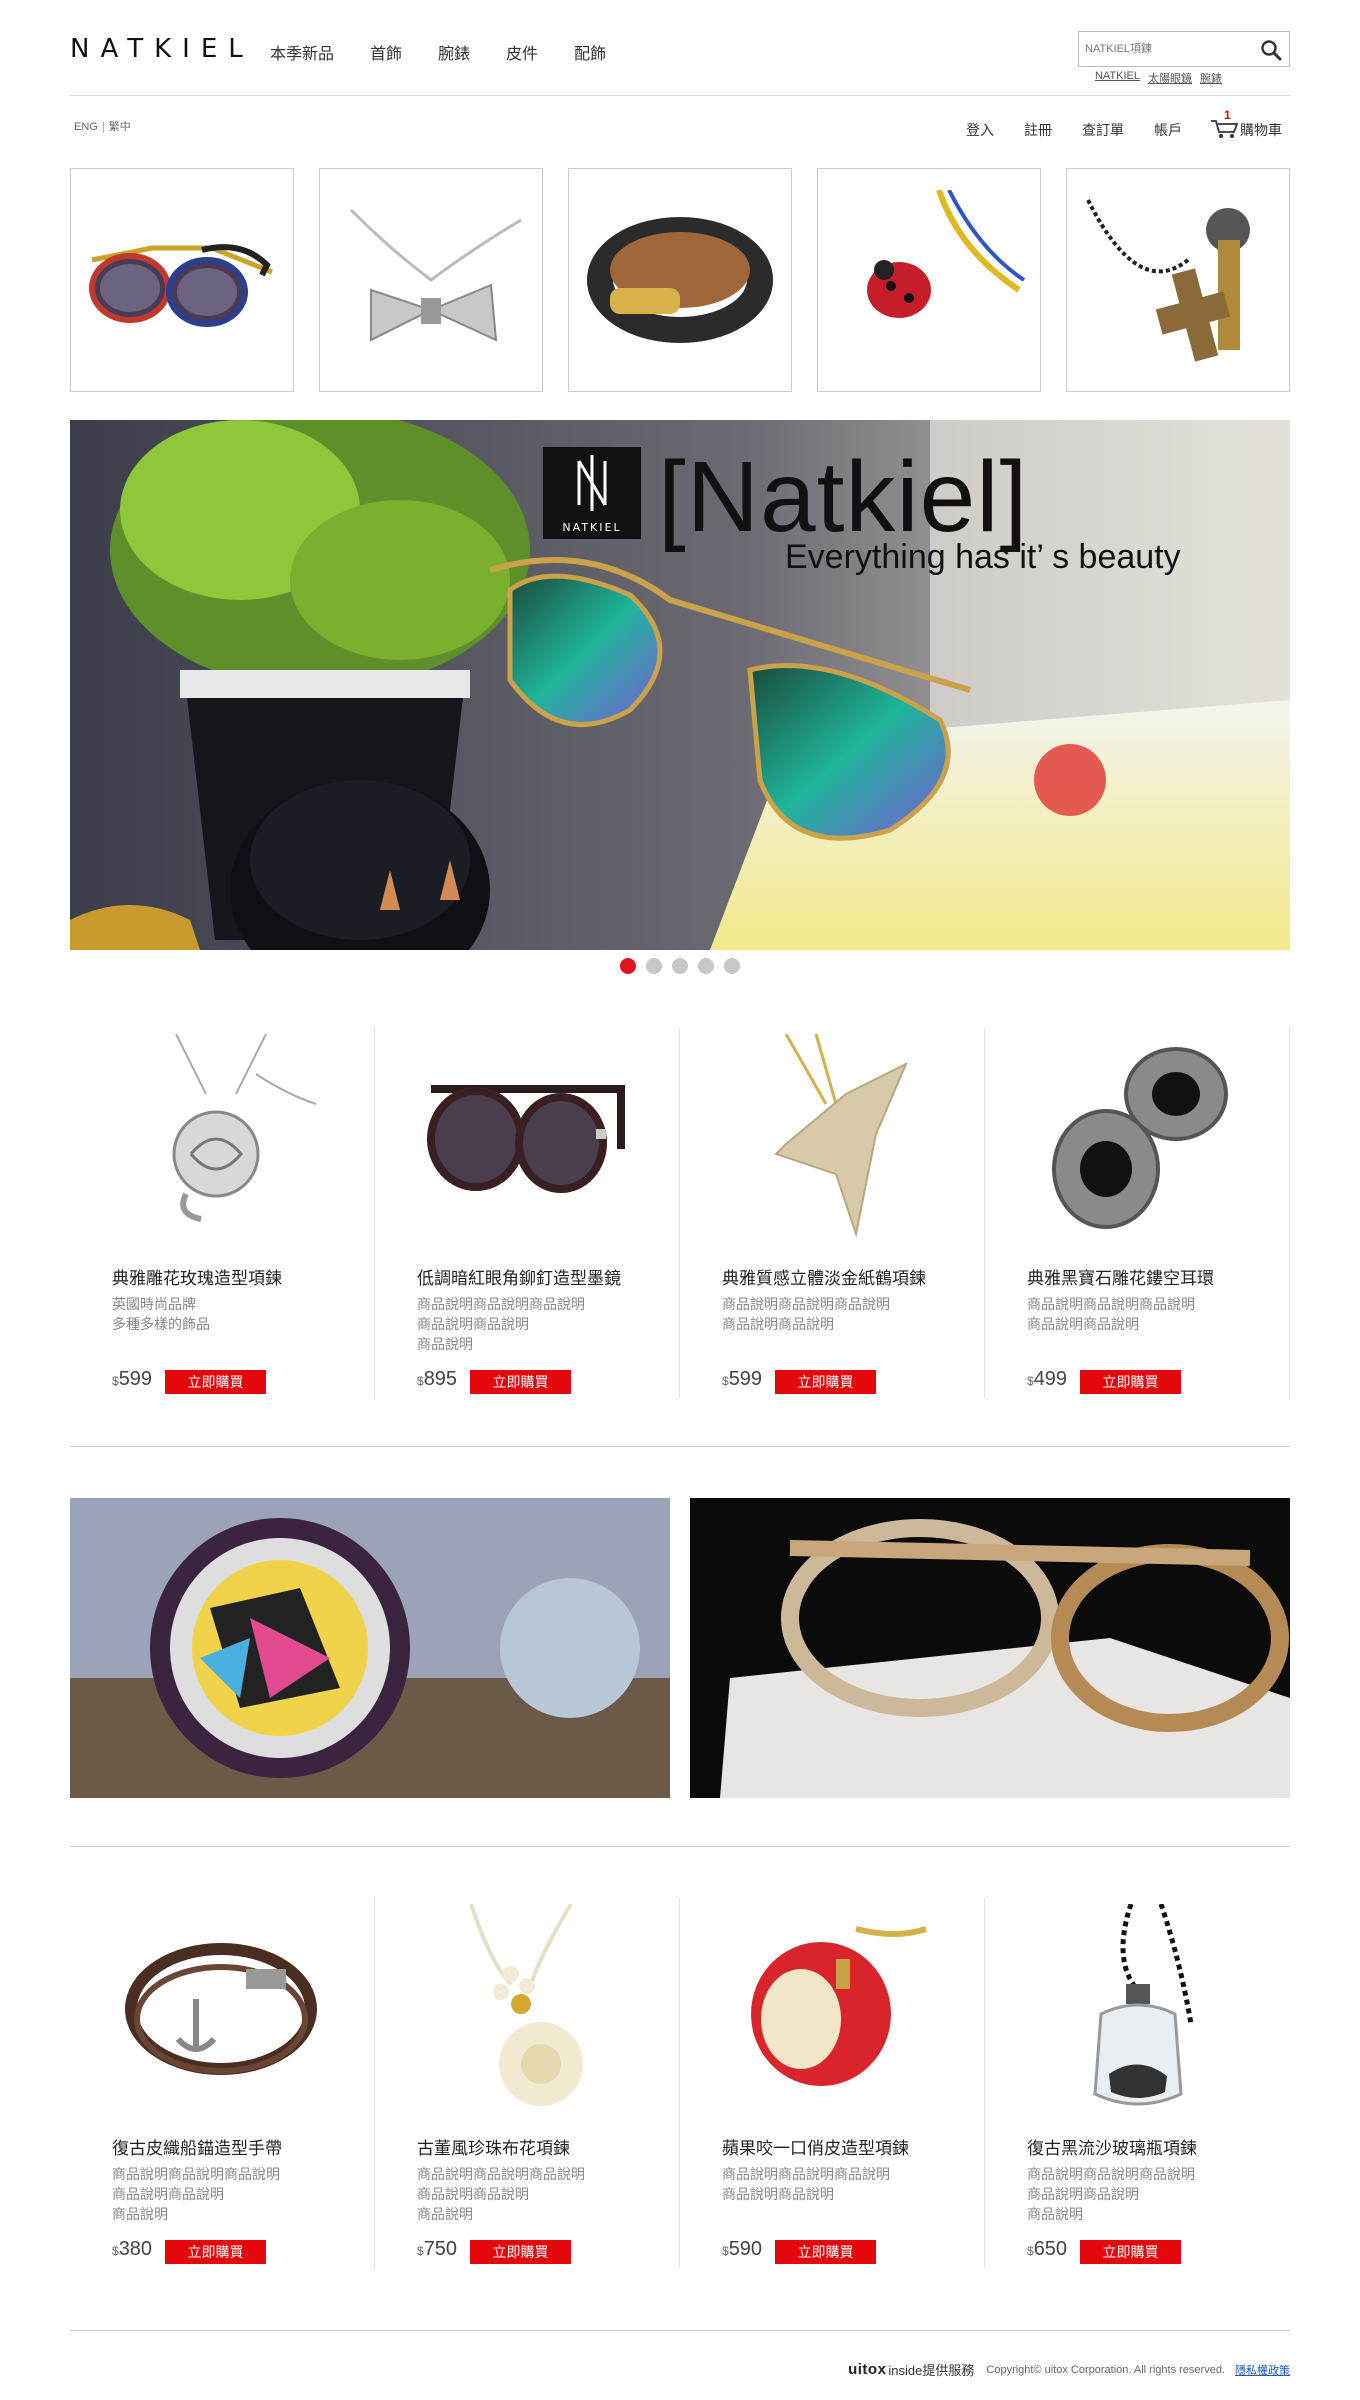  I want to click on nav-new-season: 本季新品, so click(302, 52).